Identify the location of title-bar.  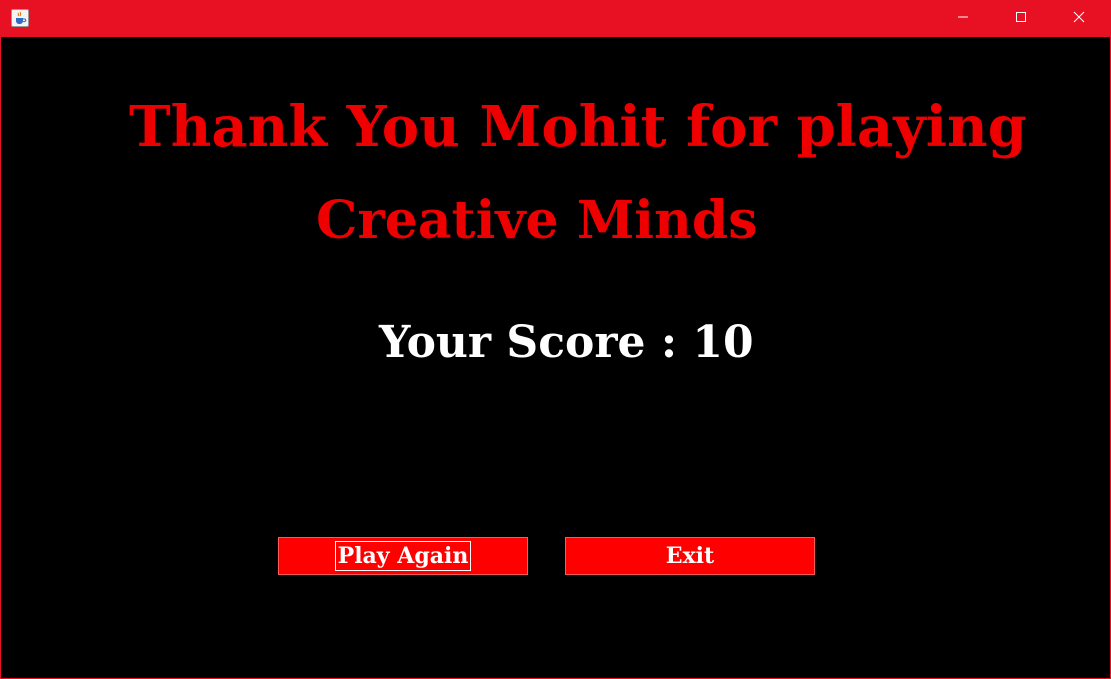
(555, 19).